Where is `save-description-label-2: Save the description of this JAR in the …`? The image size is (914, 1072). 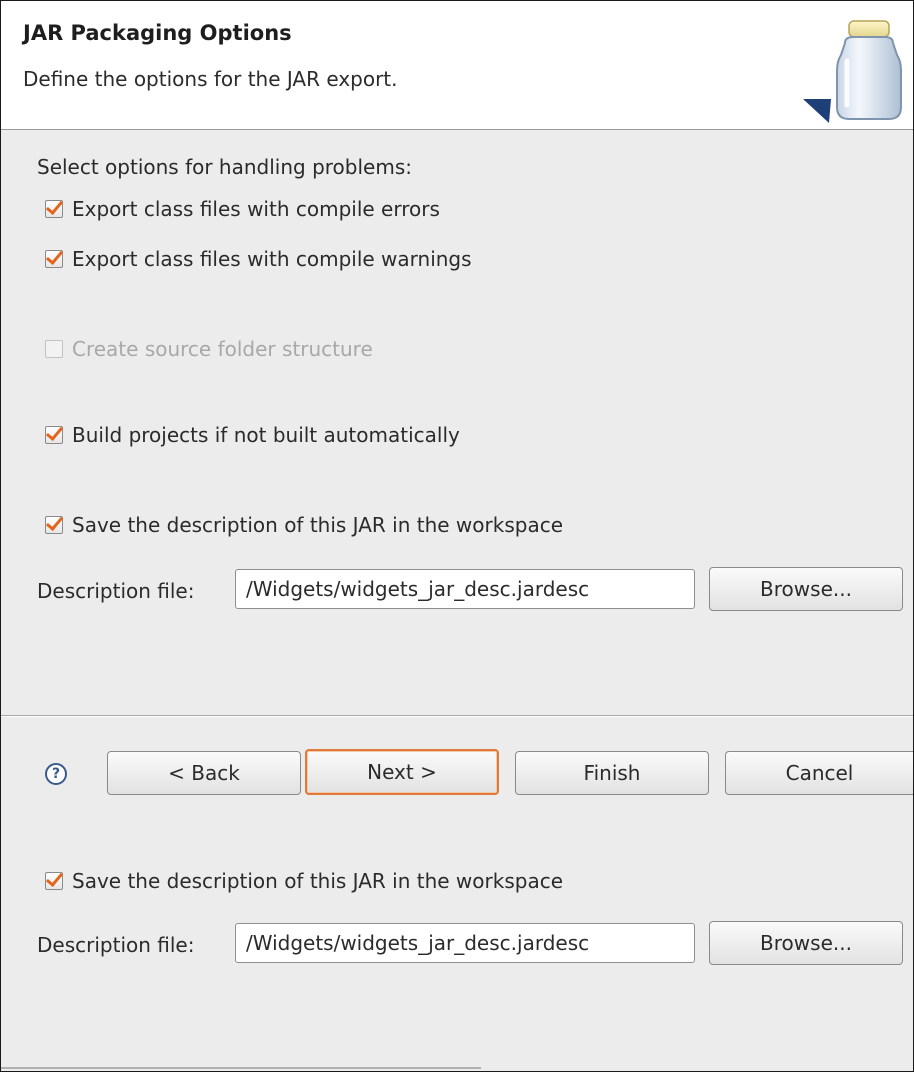
save-description-label-2: Save the description of this JAR in the … is located at coordinates (317, 881).